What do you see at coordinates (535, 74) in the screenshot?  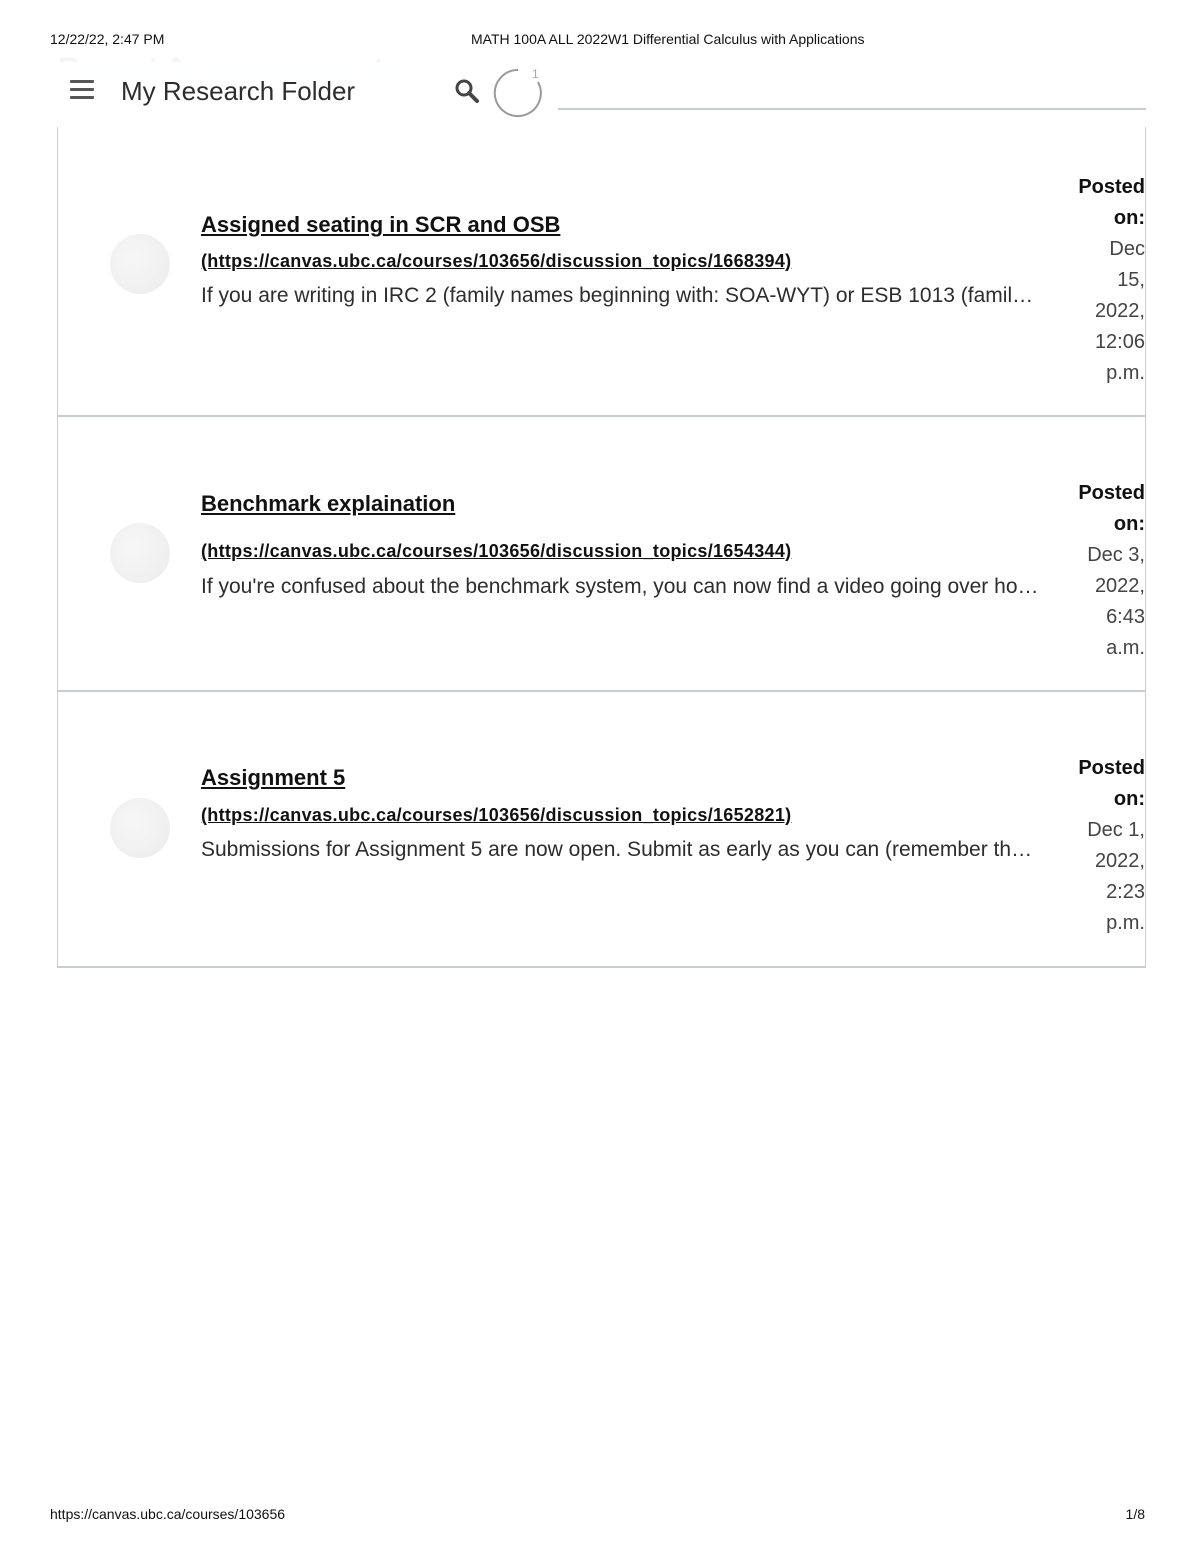 I see `notification-count-badge: 1` at bounding box center [535, 74].